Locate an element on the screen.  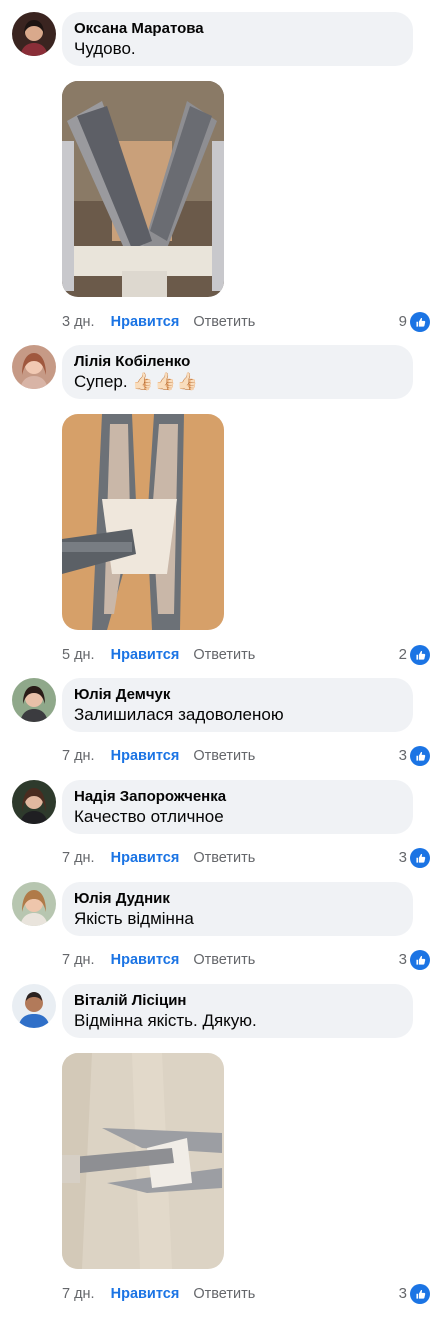
comment-text: Качество отличное is located at coordinates (149, 816).